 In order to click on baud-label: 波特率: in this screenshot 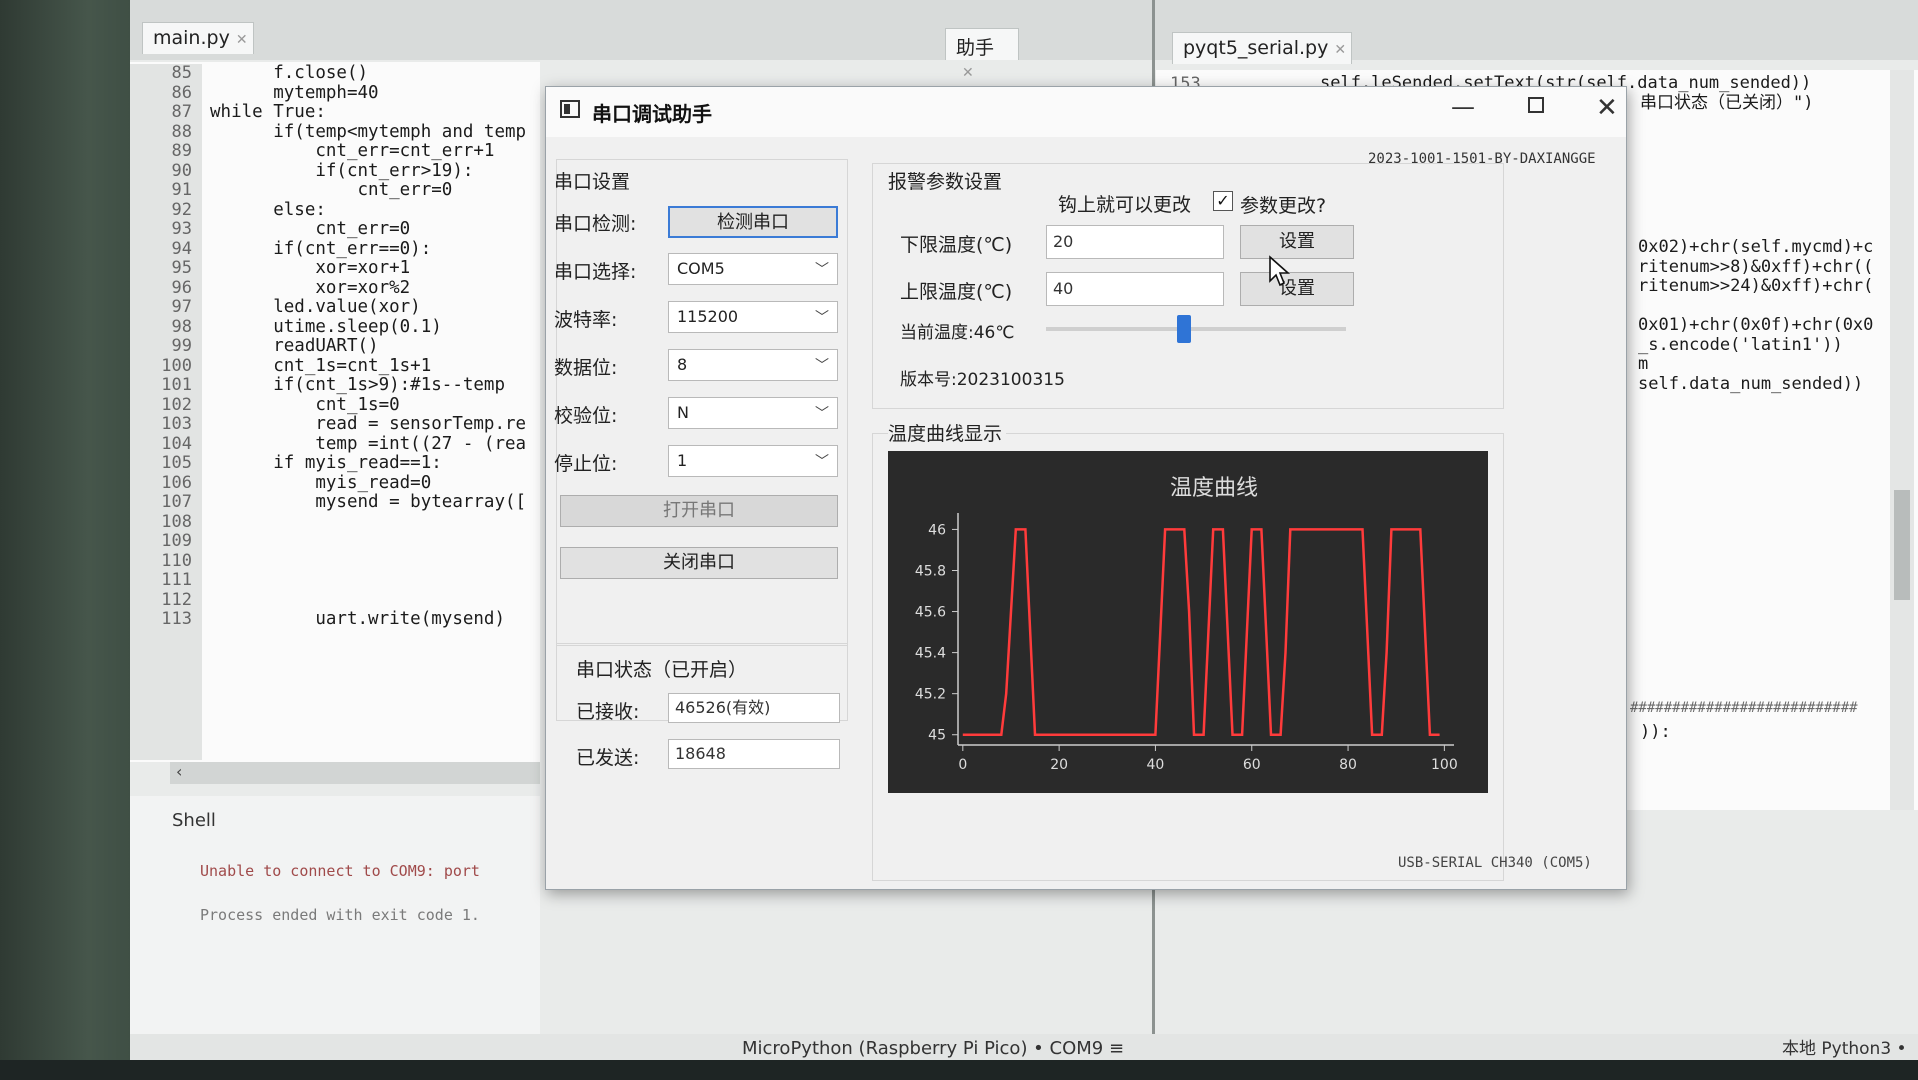, I will do `click(586, 320)`.